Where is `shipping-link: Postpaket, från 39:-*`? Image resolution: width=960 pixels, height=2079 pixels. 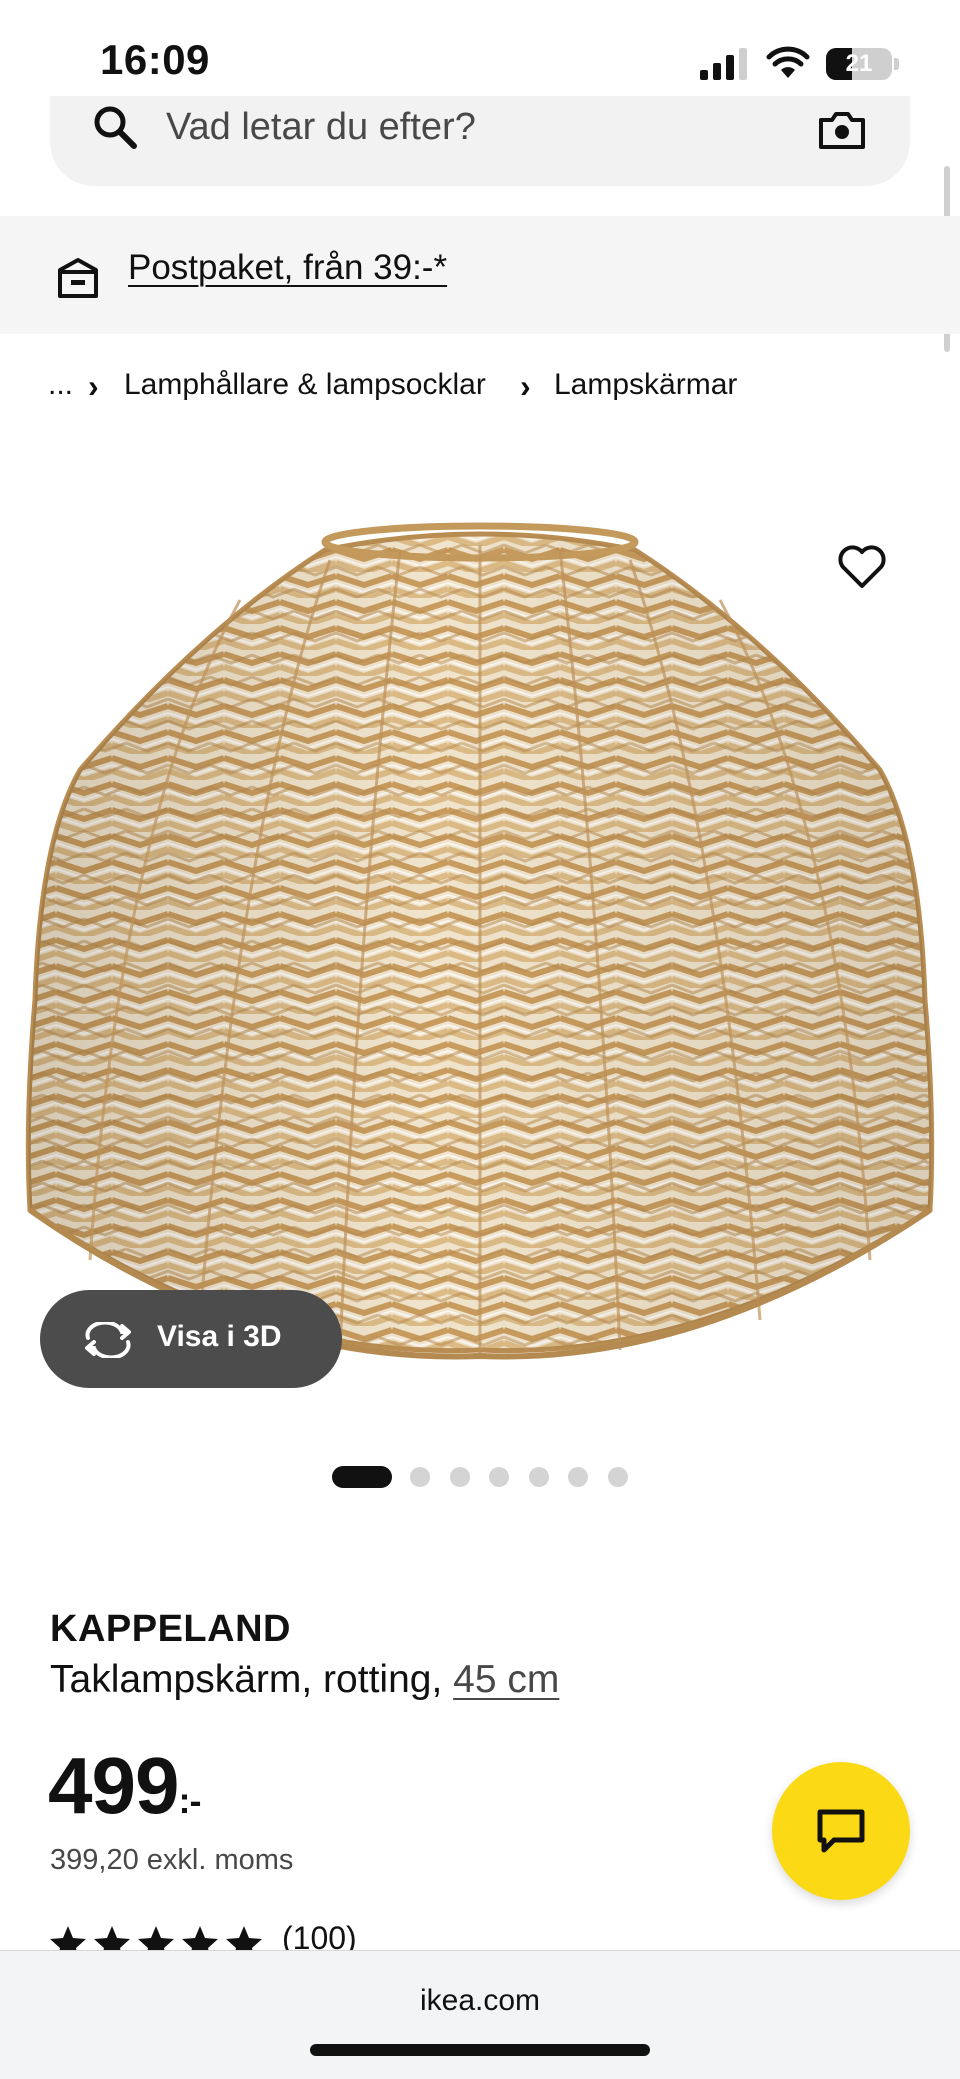
shipping-link: Postpaket, från 39:-* is located at coordinates (287, 268).